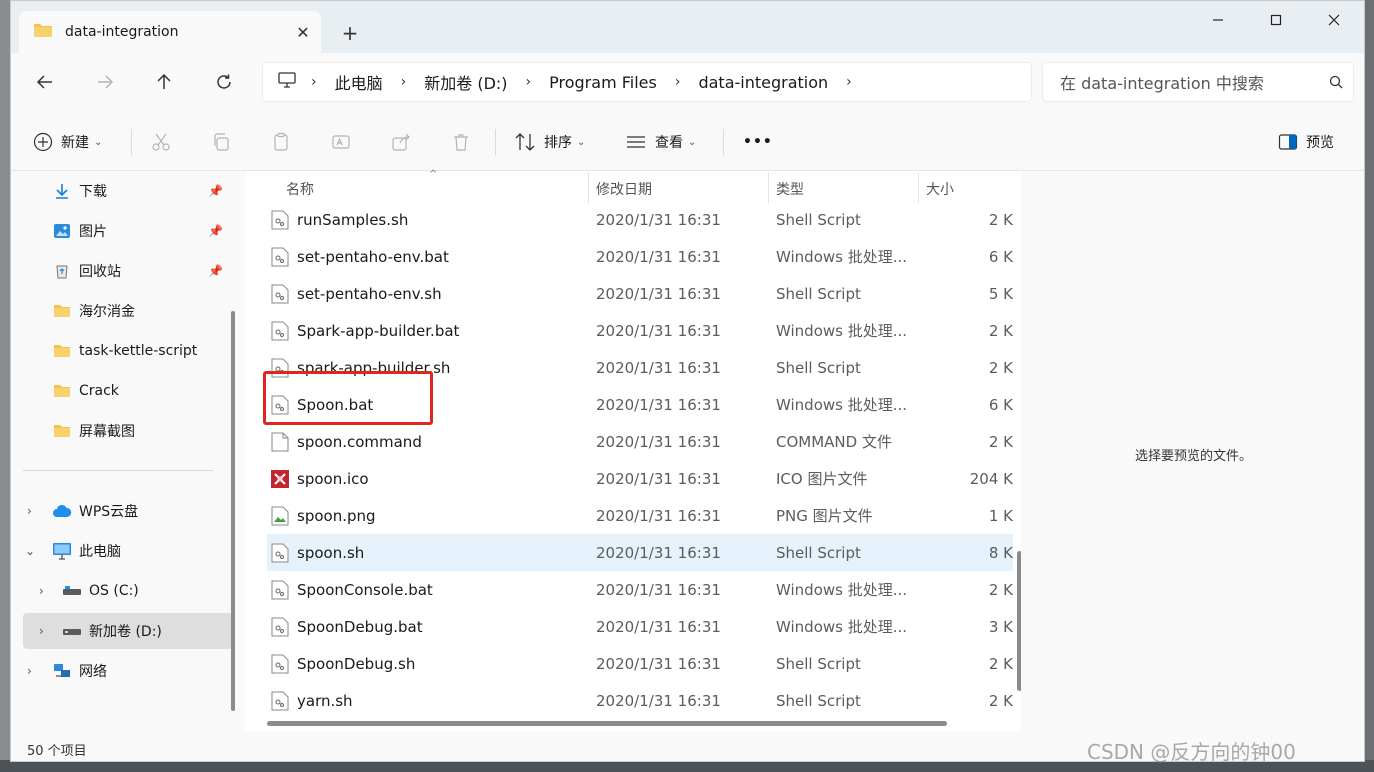 The image size is (1374, 772). Describe the element at coordinates (67, 142) in the screenshot. I see `new-button: 新建 ⌄` at that location.